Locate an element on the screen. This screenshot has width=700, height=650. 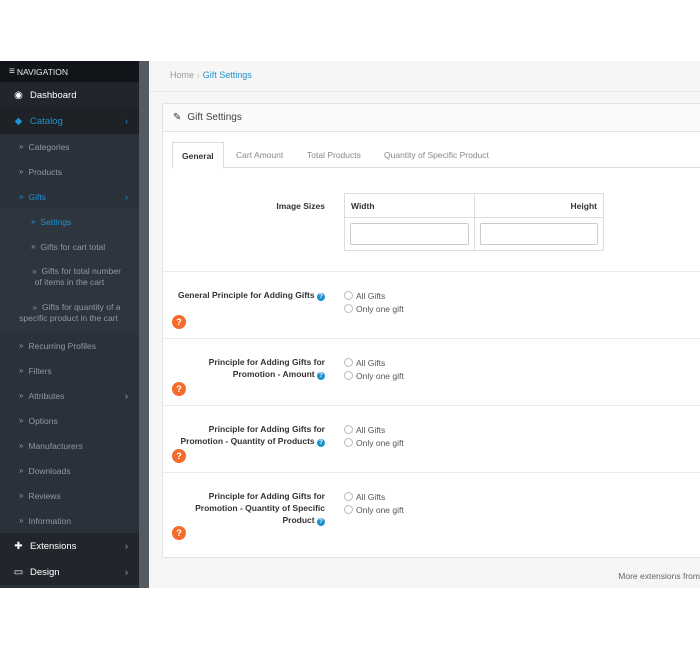
sidebar-item-information: » Information is located at coordinates (69, 520).